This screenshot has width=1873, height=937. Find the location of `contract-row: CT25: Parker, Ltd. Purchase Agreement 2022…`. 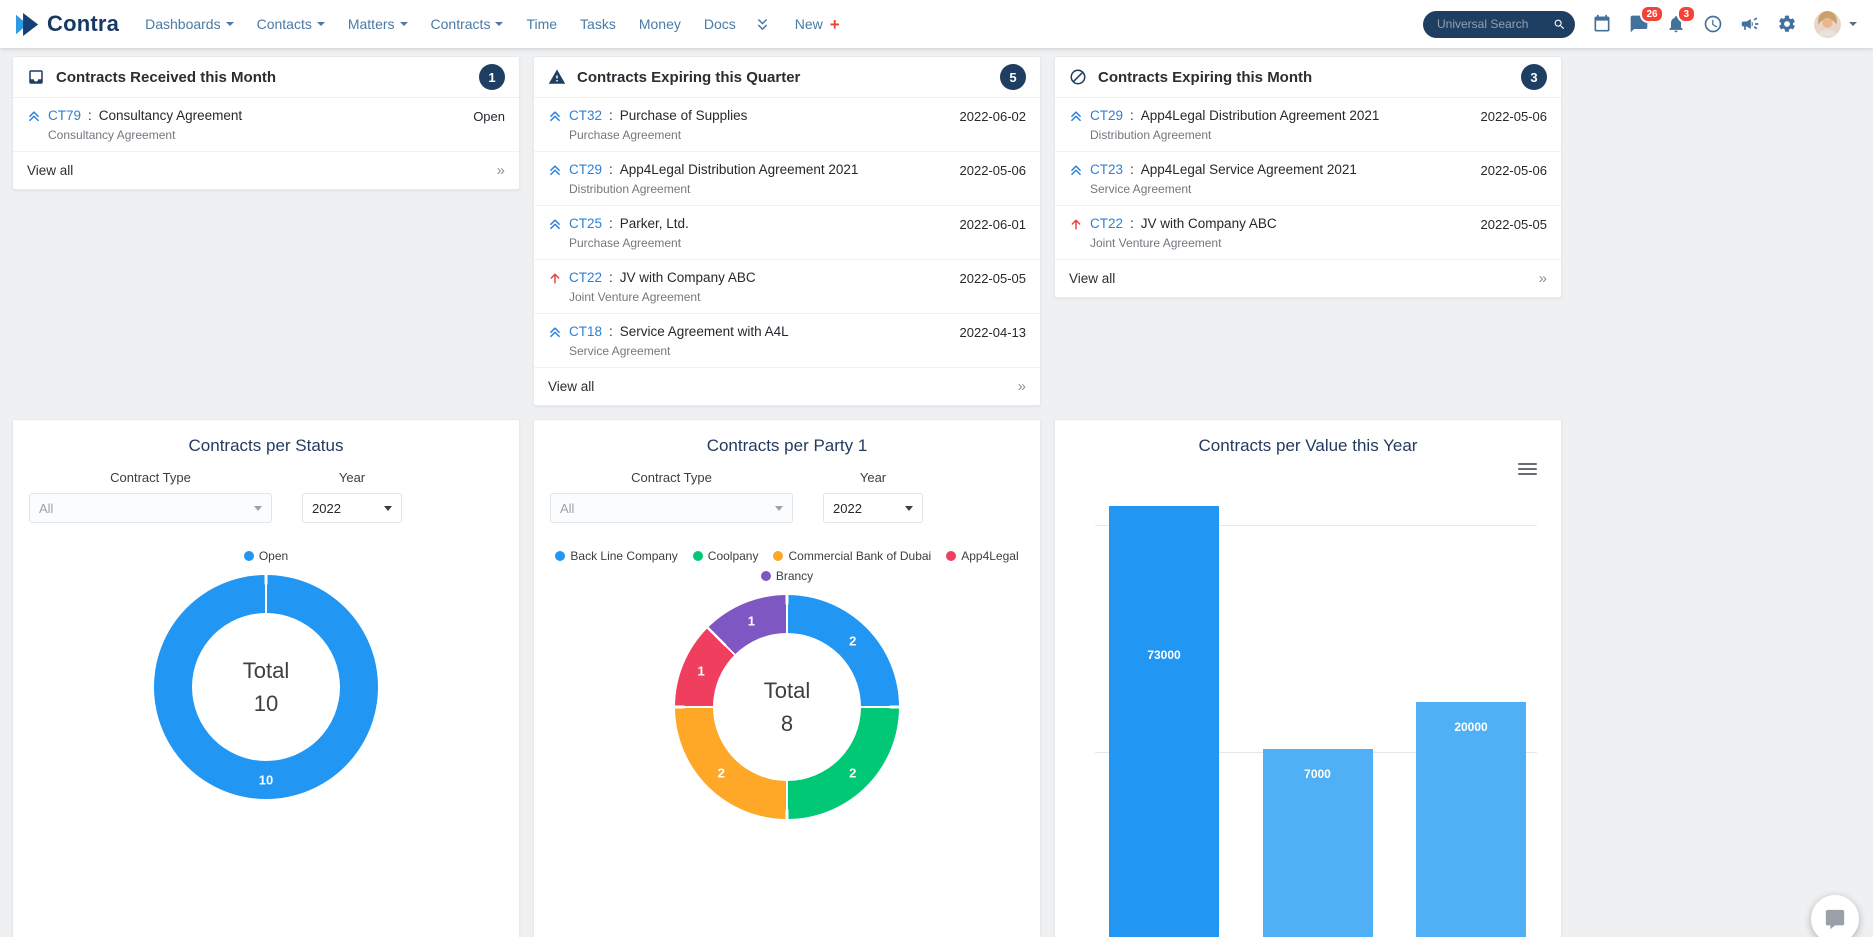

contract-row: CT25: Parker, Ltd. Purchase Agreement 2022… is located at coordinates (787, 233).